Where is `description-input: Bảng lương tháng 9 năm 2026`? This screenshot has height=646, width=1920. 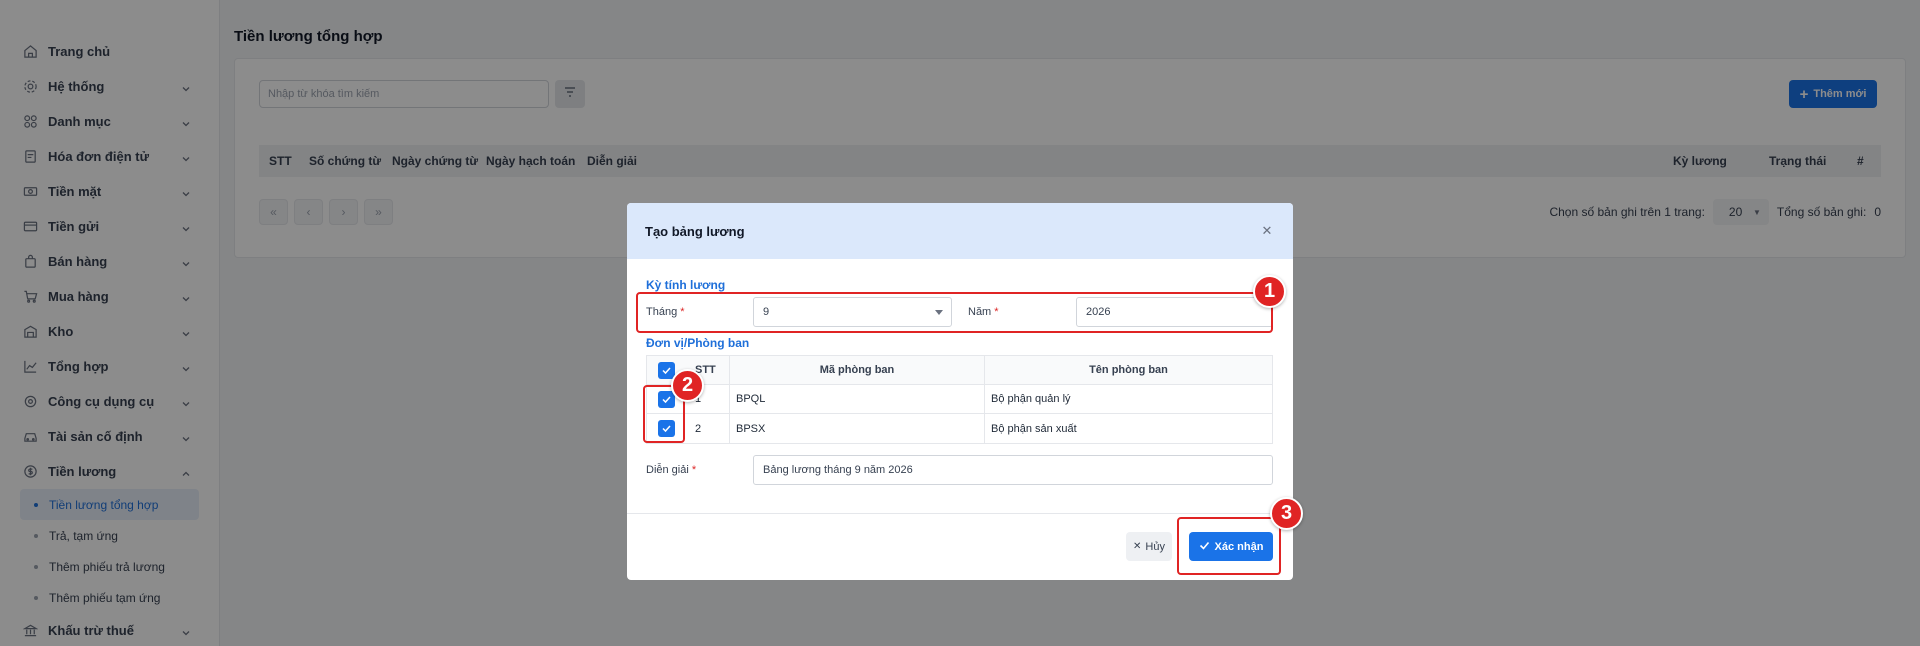 description-input: Bảng lương tháng 9 năm 2026 is located at coordinates (1013, 470).